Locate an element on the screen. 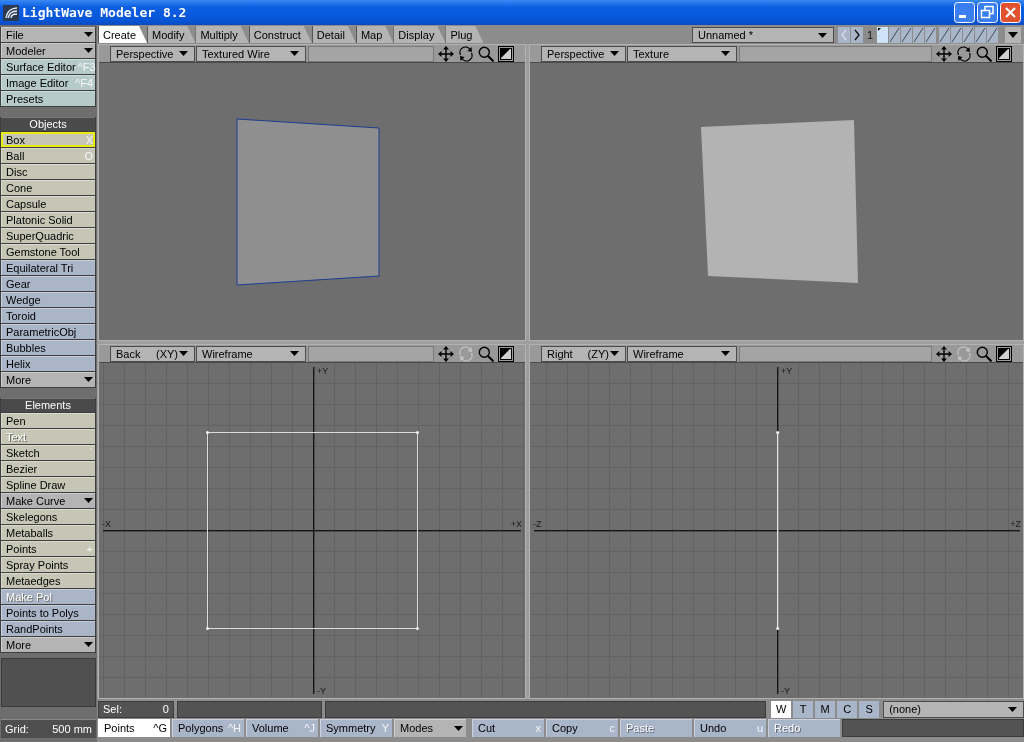 The image size is (1024, 742). view-mode-button: C is located at coordinates (847, 709).